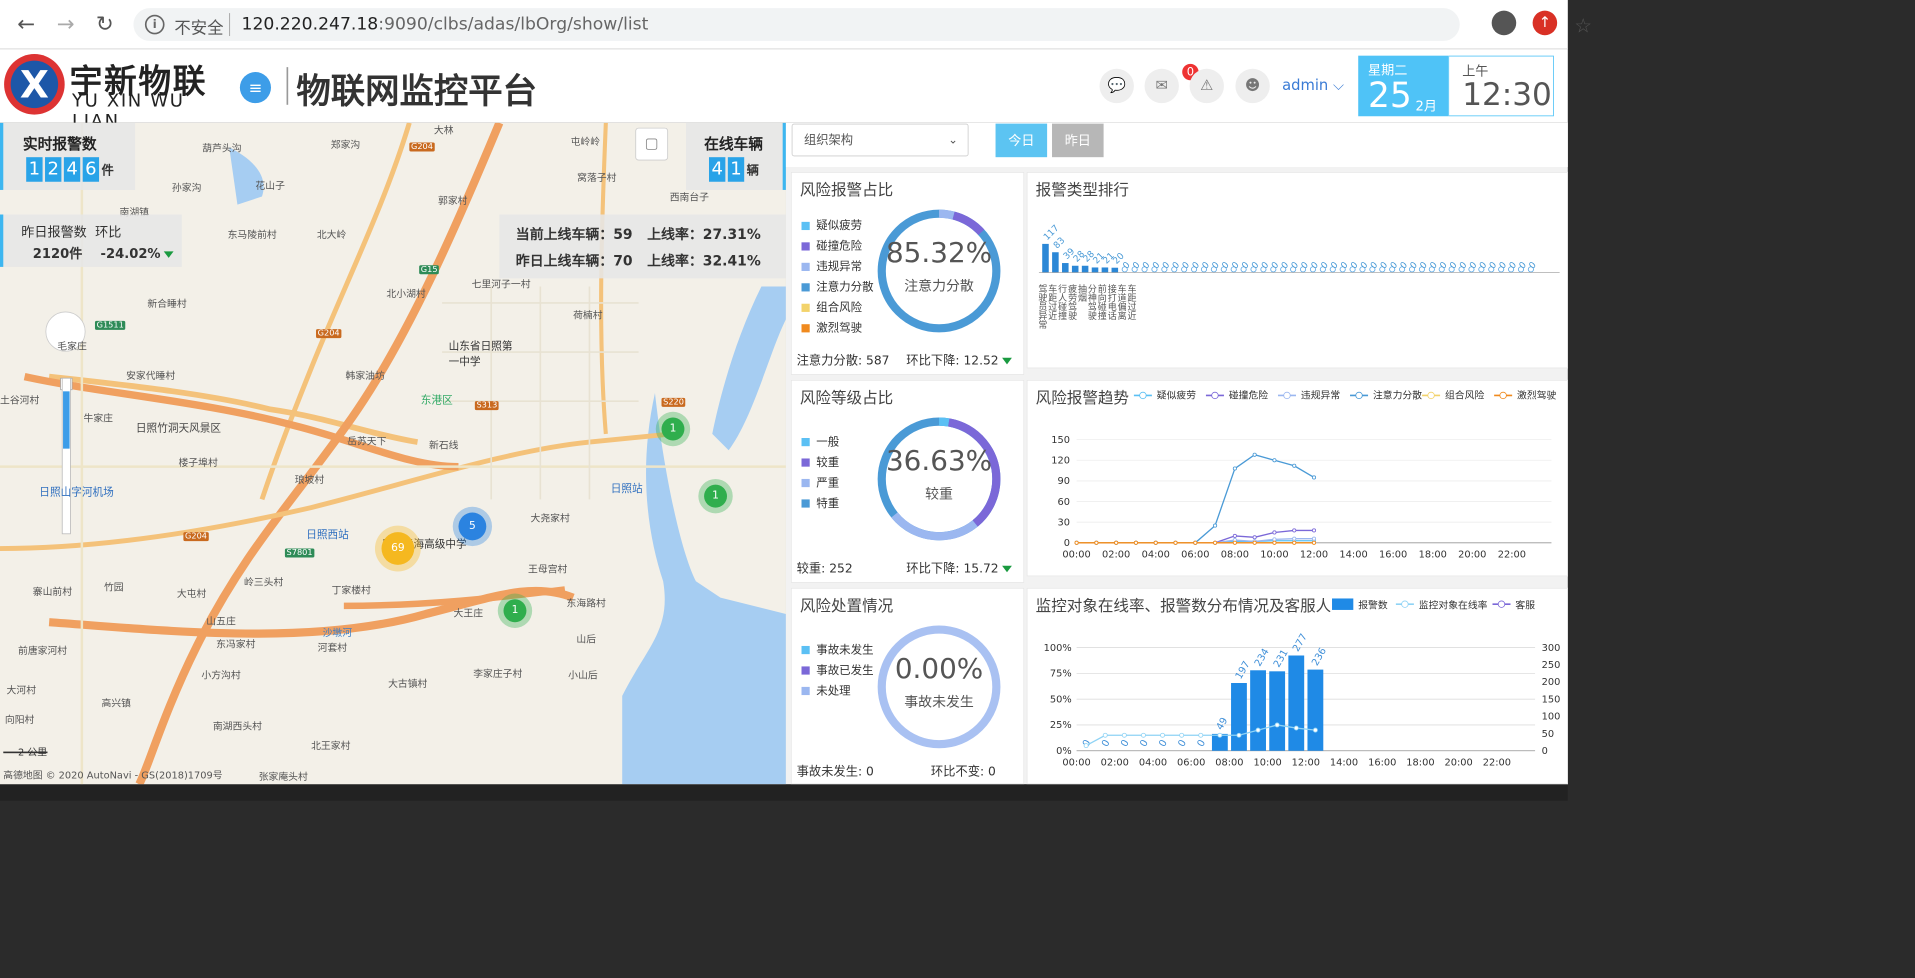  Describe the element at coordinates (959, 567) in the screenshot. I see `footer-right-wrap: 环比下降: 15.72` at that location.